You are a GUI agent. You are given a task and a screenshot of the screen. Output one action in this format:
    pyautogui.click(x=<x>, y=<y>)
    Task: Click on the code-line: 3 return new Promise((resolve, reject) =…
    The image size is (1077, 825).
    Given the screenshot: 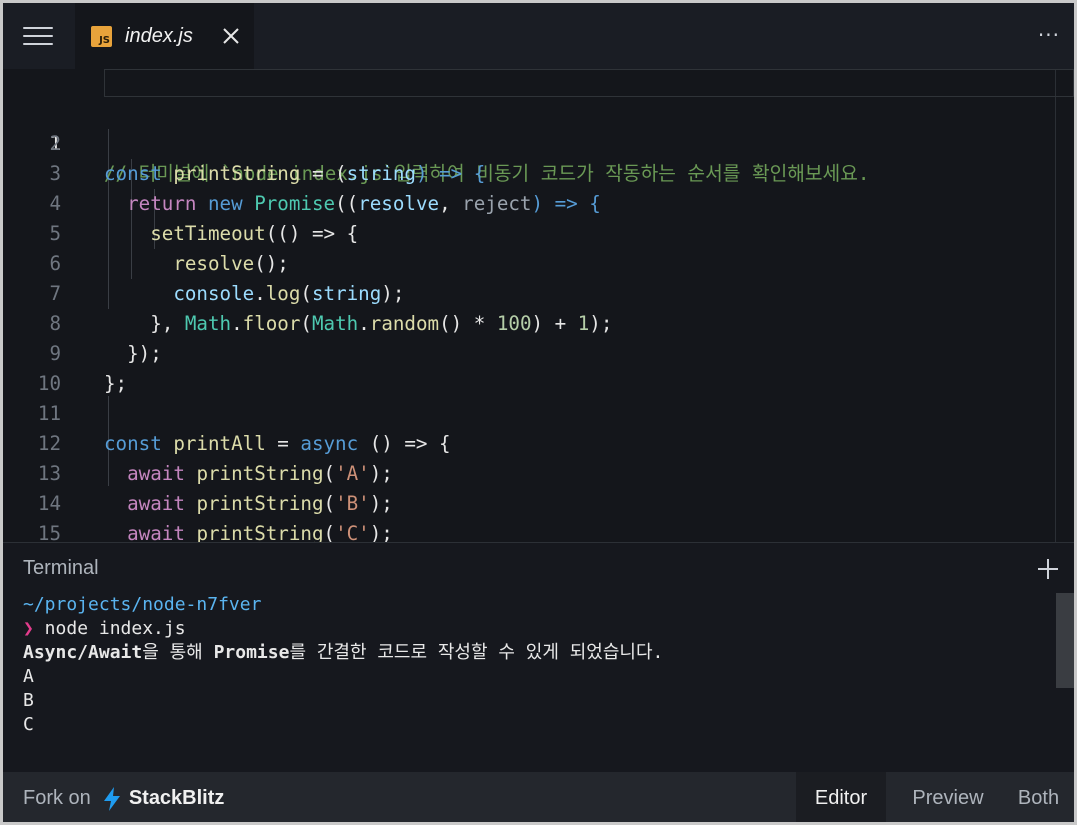 What is the action you would take?
    pyautogui.click(x=538, y=172)
    